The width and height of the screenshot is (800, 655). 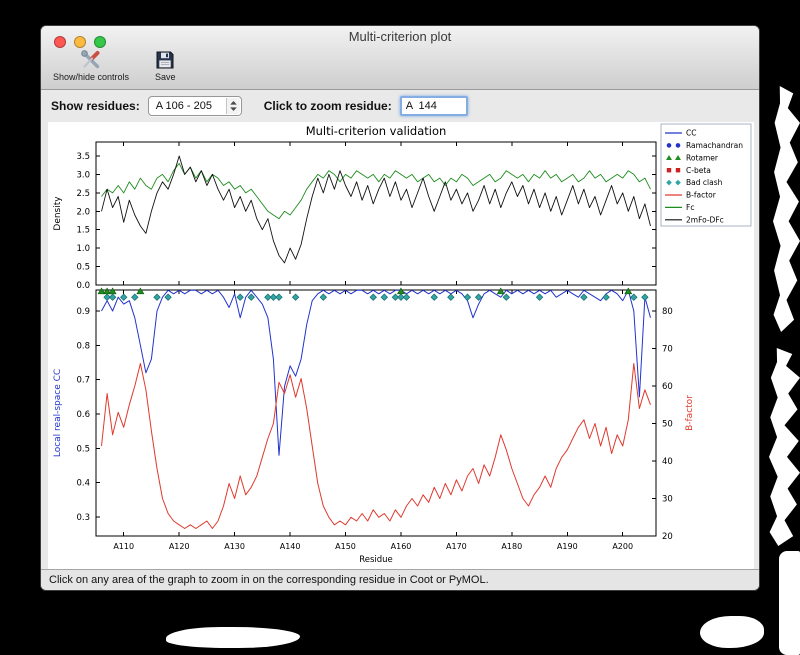 What do you see at coordinates (622, 546) in the screenshot?
I see `svg-text: A200` at bounding box center [622, 546].